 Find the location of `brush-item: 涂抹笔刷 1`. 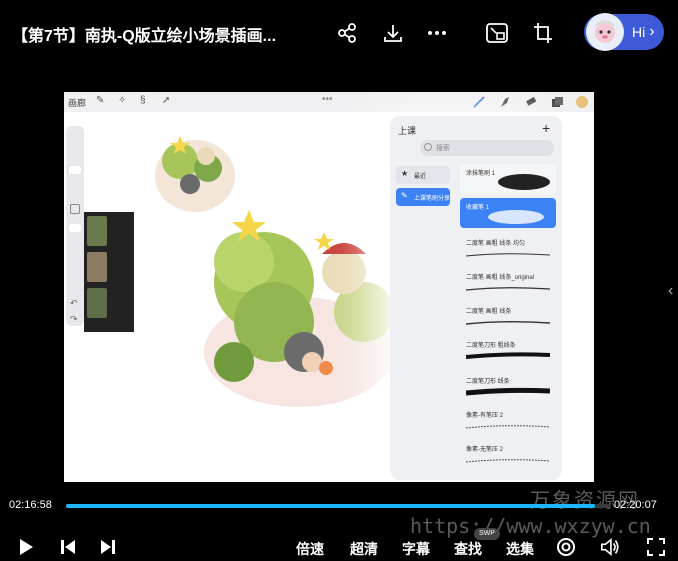

brush-item: 涂抹笔刷 1 is located at coordinates (508, 179).